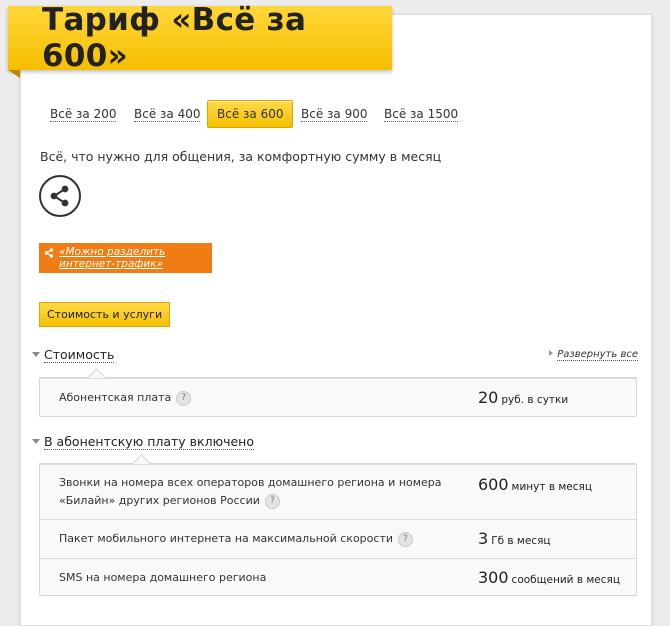  Describe the element at coordinates (250, 114) in the screenshot. I see `tab-vse-za-600: Всё за 600` at that location.